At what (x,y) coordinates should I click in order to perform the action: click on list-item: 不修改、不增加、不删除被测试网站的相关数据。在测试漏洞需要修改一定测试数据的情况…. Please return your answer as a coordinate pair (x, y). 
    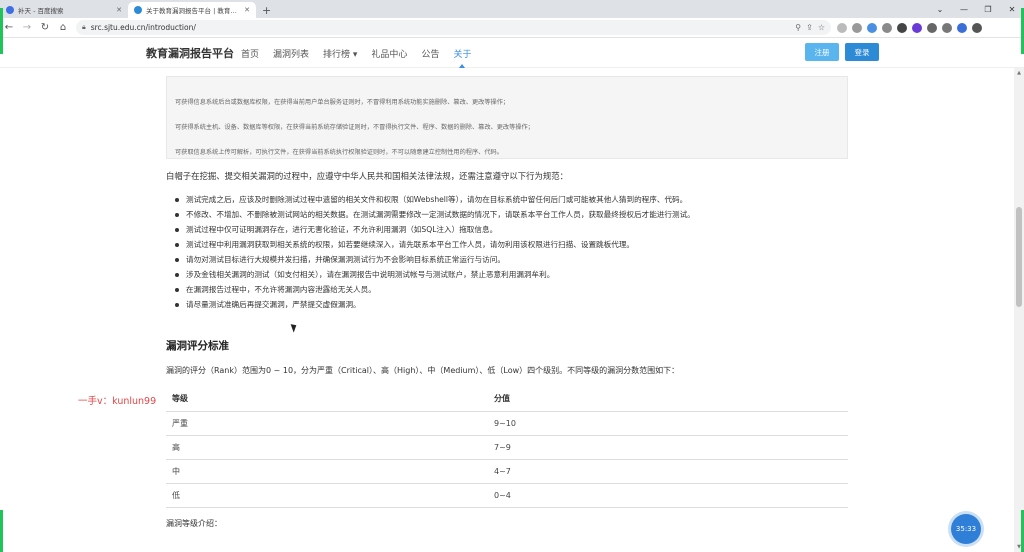
    Looking at the image, I should click on (435, 214).